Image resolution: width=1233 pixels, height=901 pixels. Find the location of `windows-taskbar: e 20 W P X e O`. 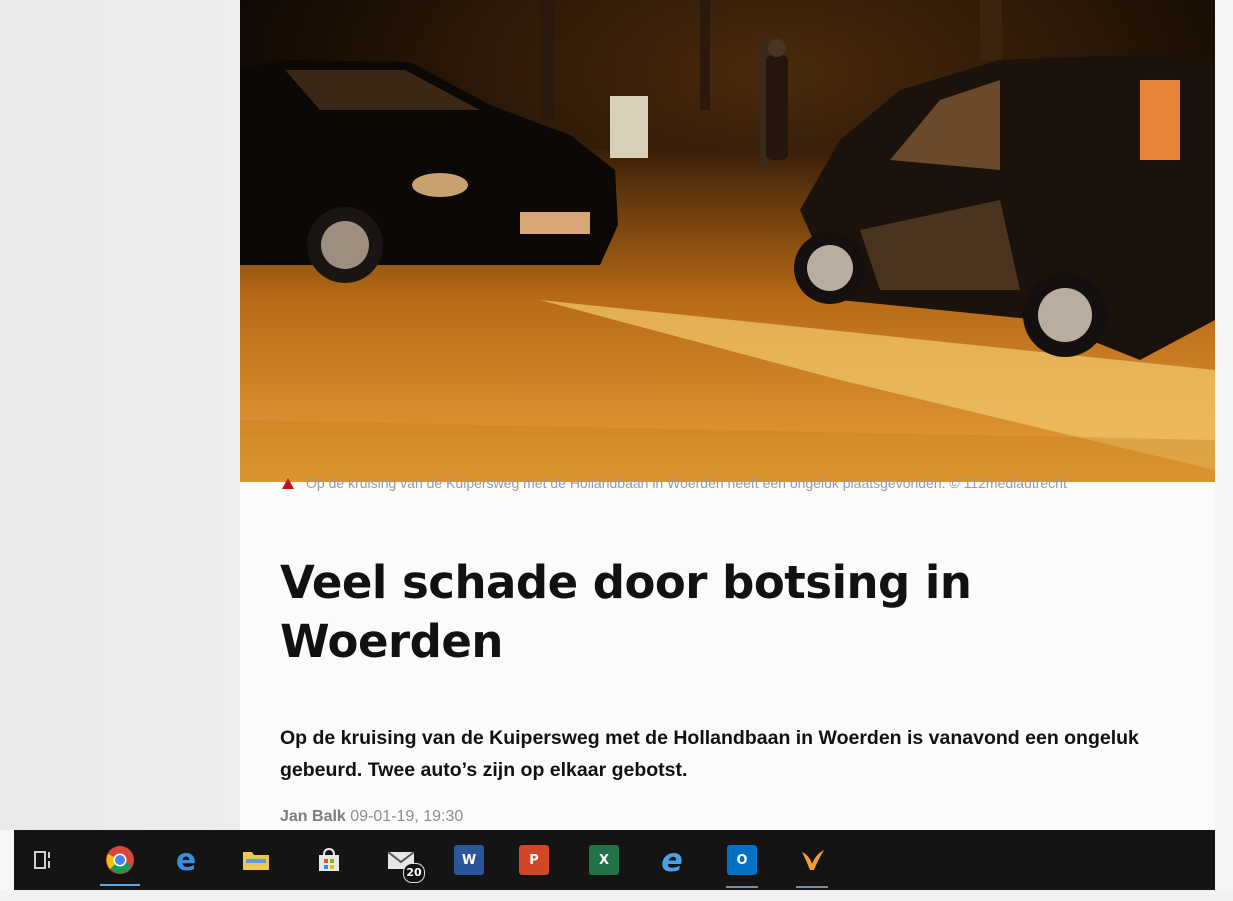

windows-taskbar: e 20 W P X e O is located at coordinates (614, 860).